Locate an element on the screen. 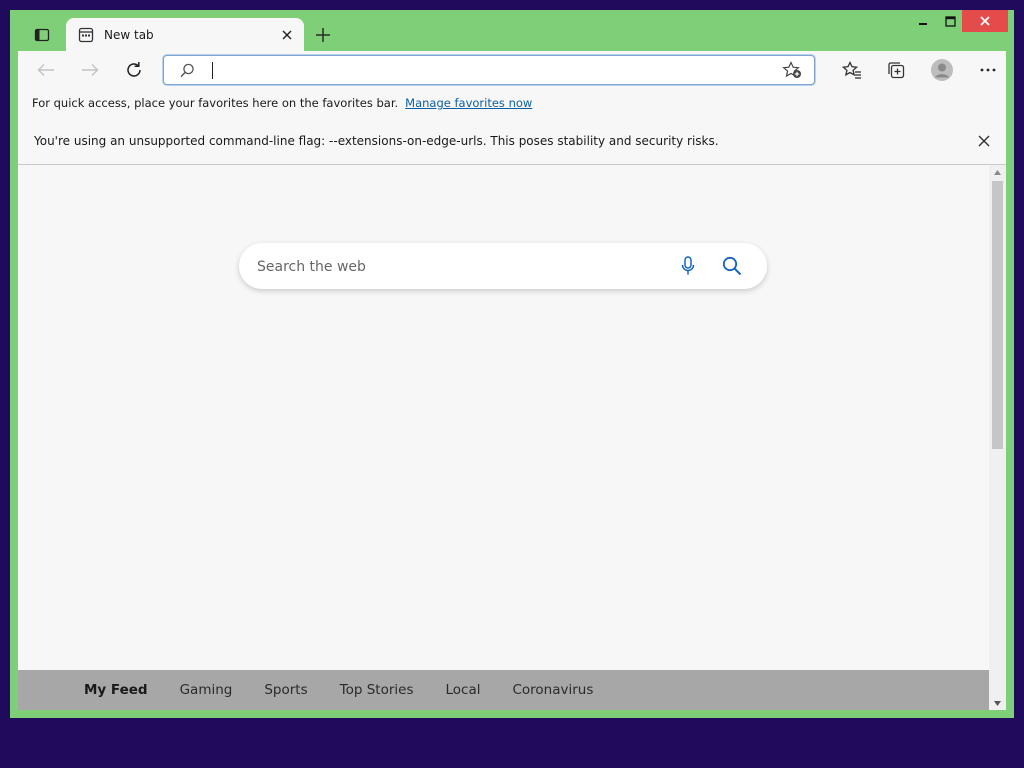 The image size is (1024, 768). web-search-input is located at coordinates (457, 267).